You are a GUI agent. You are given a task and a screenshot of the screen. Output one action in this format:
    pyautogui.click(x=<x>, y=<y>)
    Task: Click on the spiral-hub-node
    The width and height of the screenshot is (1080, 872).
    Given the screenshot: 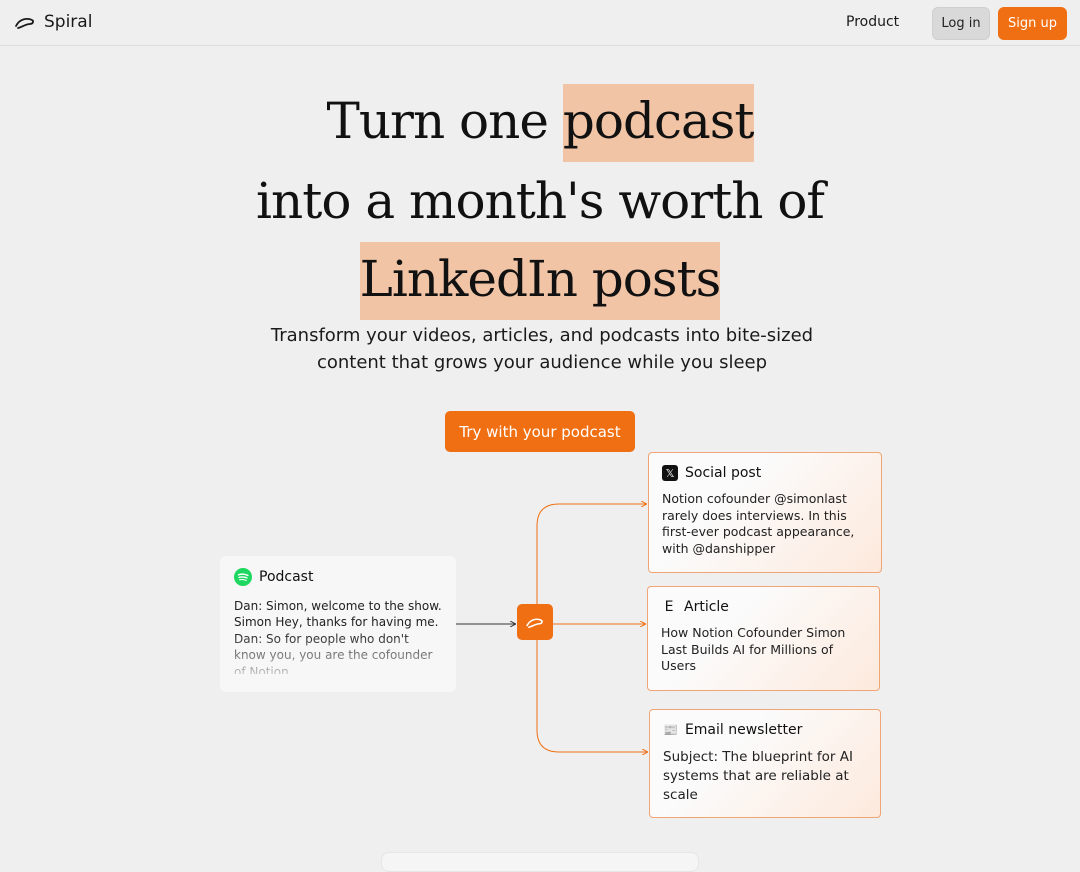 What is the action you would take?
    pyautogui.click(x=535, y=622)
    